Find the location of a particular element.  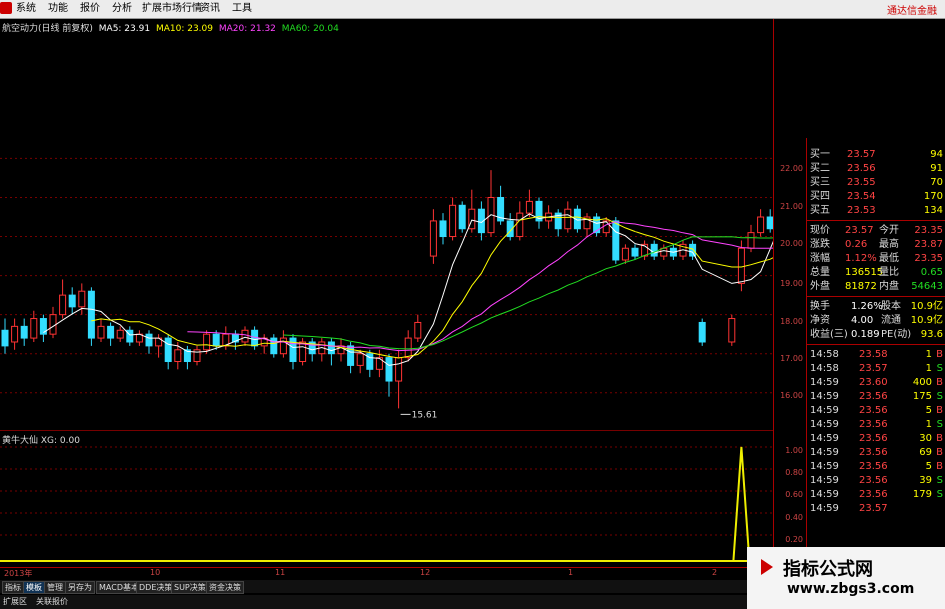

indicator-tick: 1.00 is located at coordinates (794, 450).